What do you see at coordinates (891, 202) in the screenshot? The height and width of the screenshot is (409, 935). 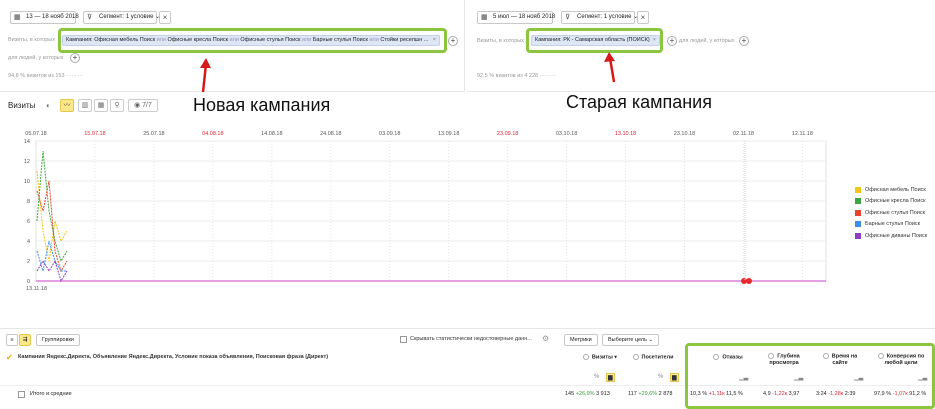 I see `legend-item: Офисные кресла Поиск` at bounding box center [891, 202].